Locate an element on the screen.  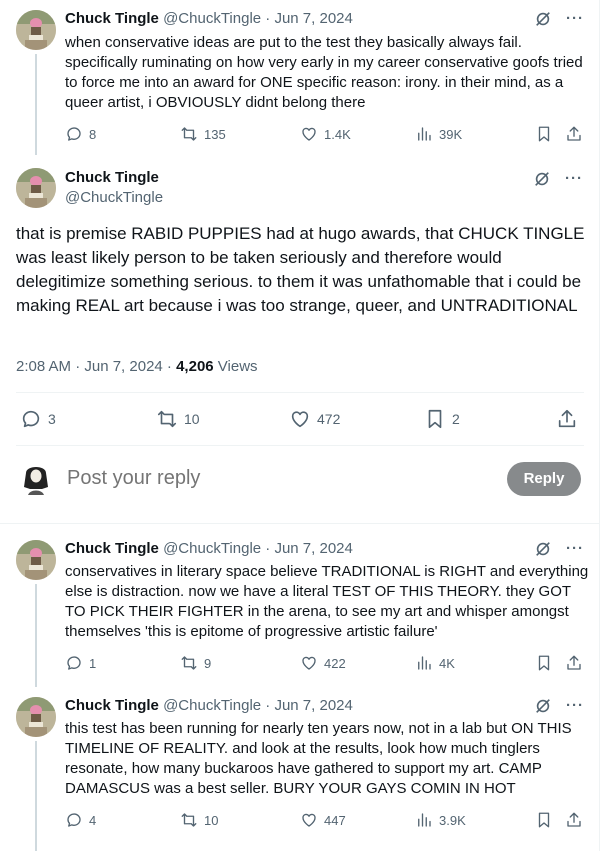
main-author-handle: @ChuckTingle is located at coordinates (114, 197).